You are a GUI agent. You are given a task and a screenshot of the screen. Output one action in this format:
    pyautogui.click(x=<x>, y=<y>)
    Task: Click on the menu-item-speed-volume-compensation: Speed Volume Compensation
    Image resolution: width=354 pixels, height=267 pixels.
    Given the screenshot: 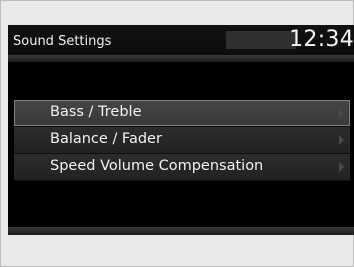 What is the action you would take?
    pyautogui.click(x=182, y=167)
    